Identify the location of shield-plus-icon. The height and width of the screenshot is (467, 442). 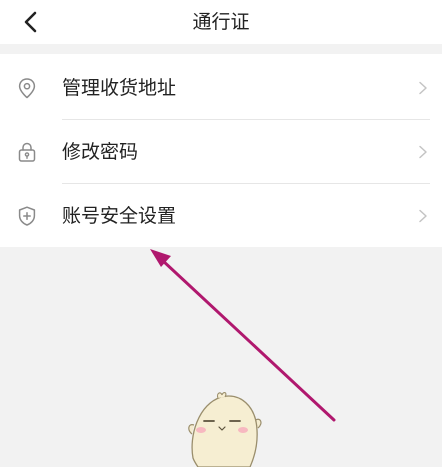
(27, 216).